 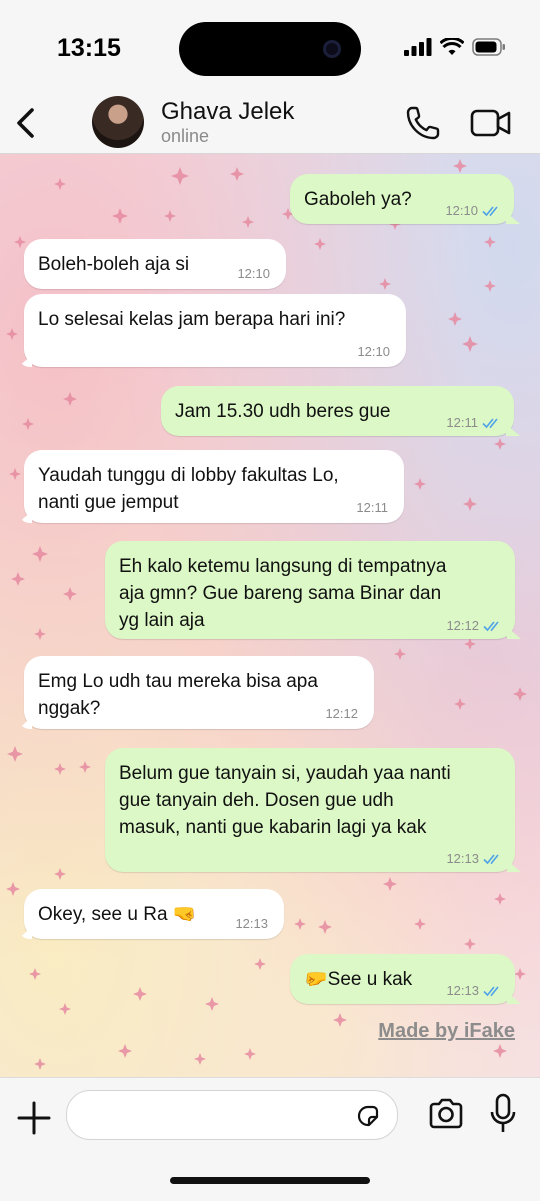 I want to click on message-bubble-outgoing: Gaboleh ya? 12:10, so click(x=405, y=199).